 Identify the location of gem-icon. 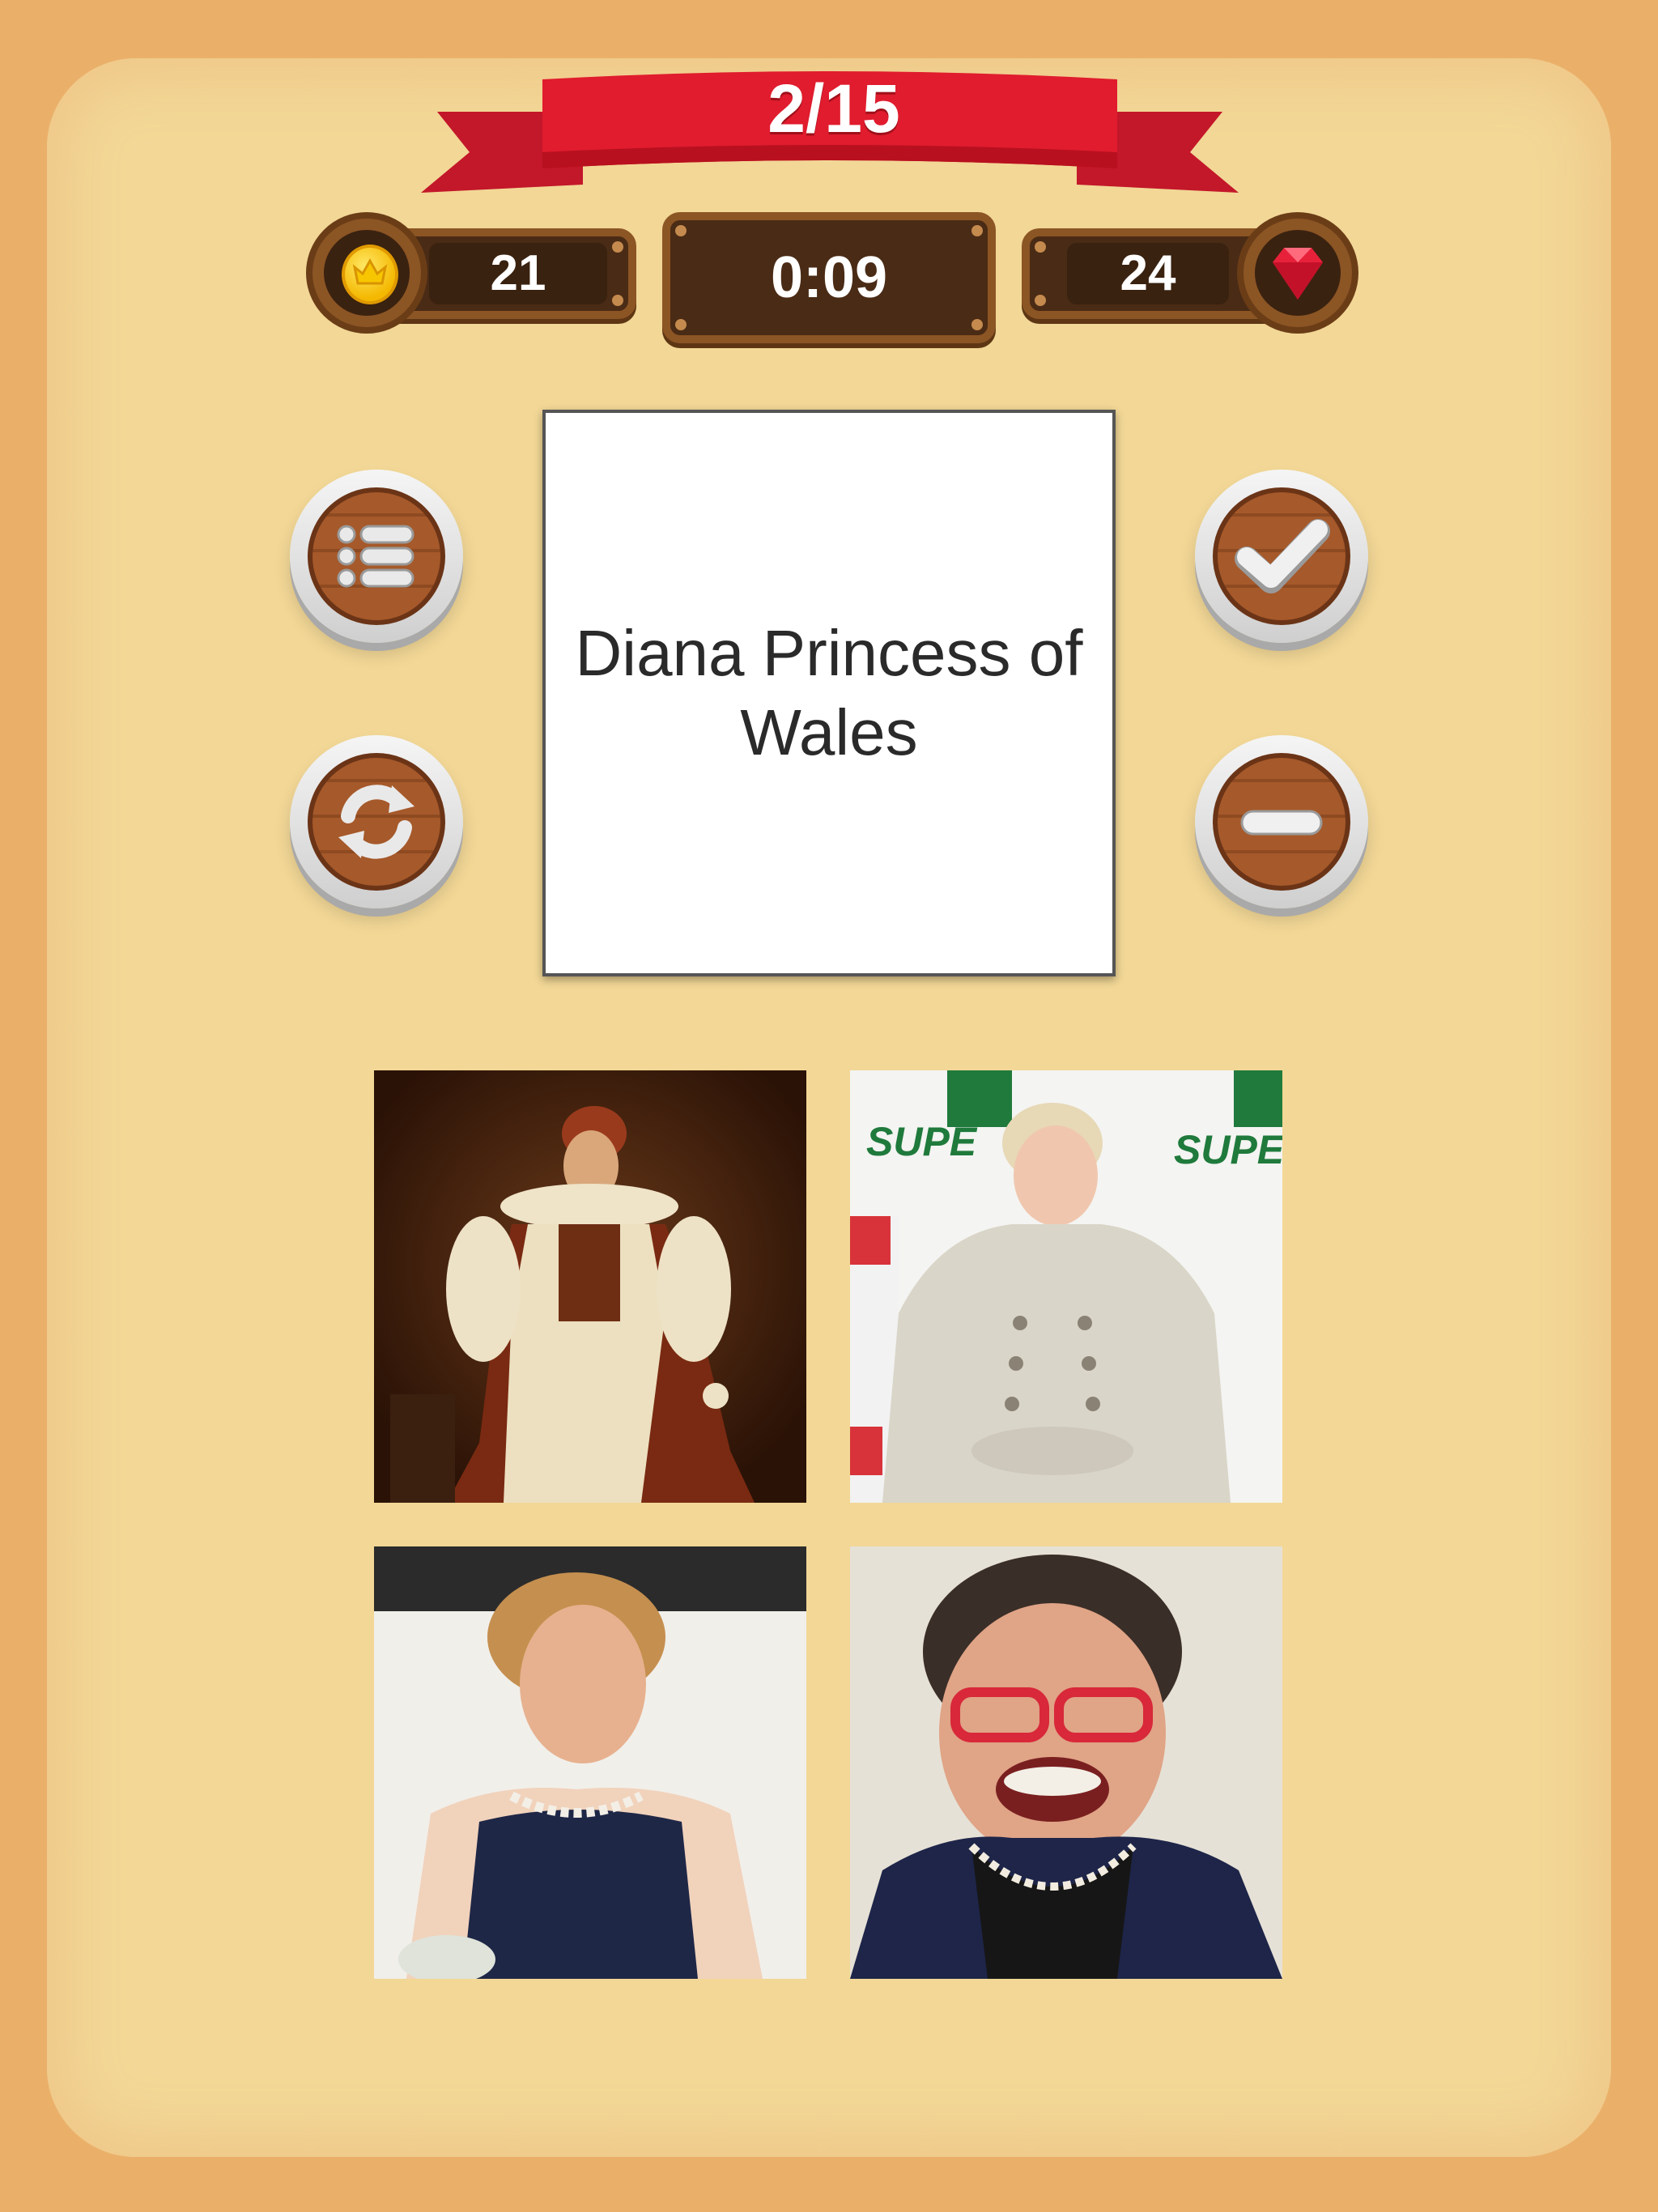
(1298, 274).